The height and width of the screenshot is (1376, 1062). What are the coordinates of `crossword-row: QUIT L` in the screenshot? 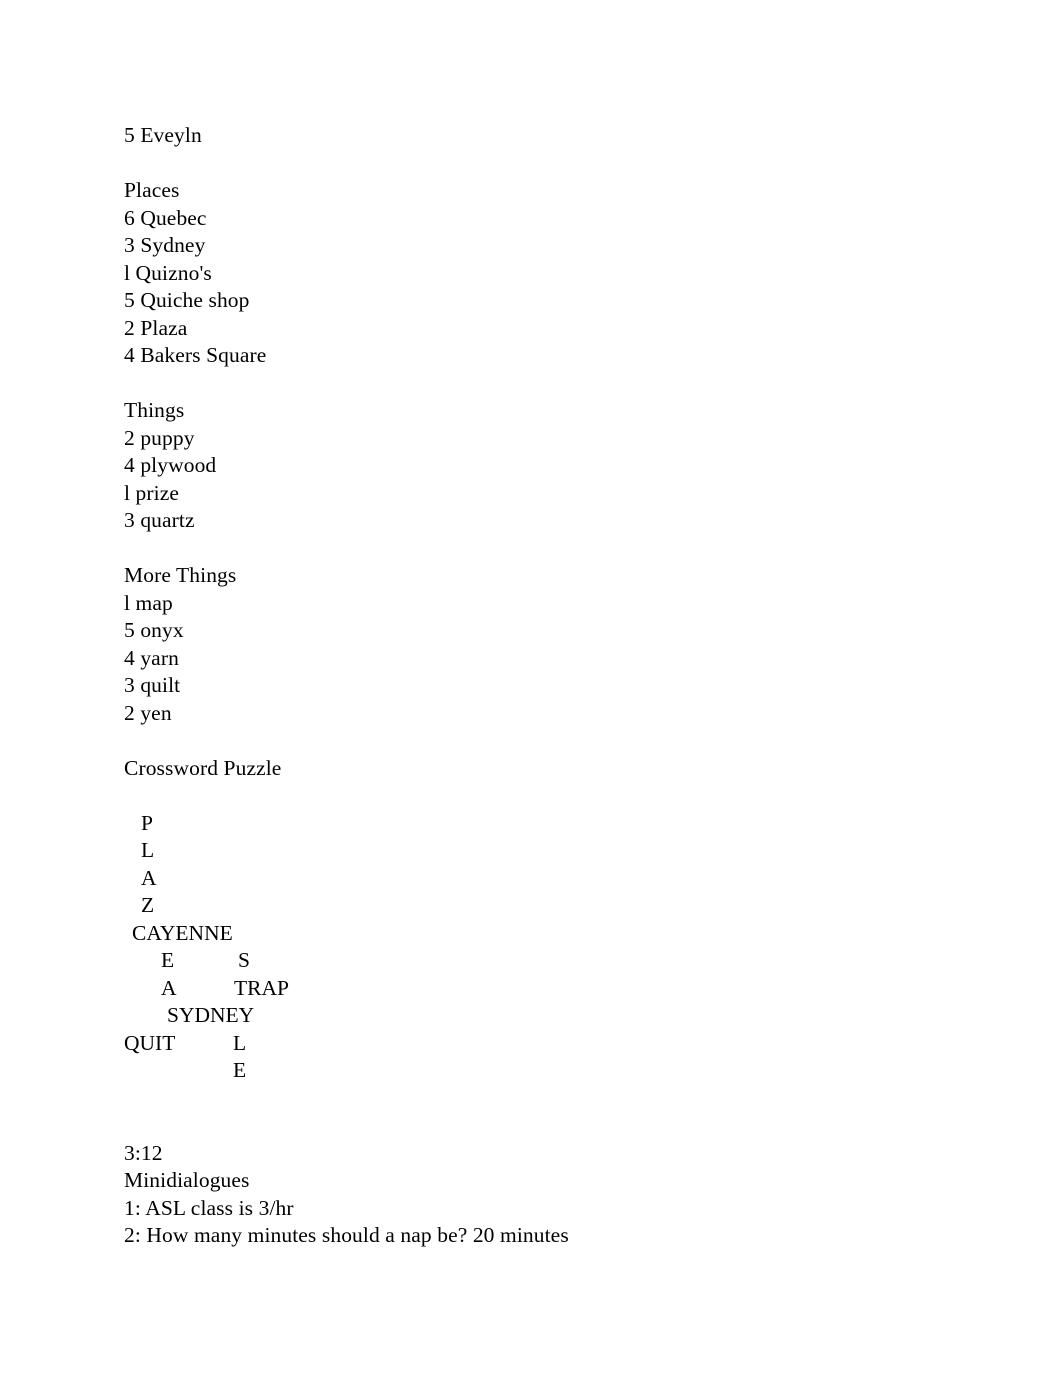 It's located at (554, 1044).